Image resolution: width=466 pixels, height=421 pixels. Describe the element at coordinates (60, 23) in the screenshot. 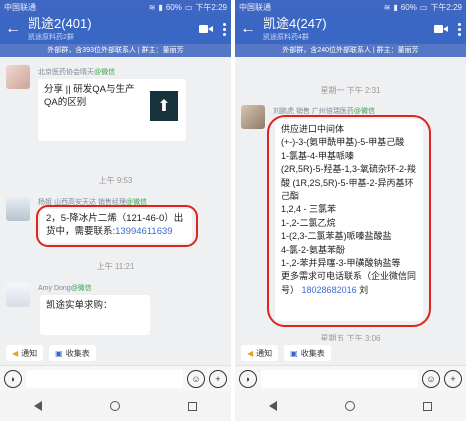

I see `group-title: 凯途2(401)` at that location.